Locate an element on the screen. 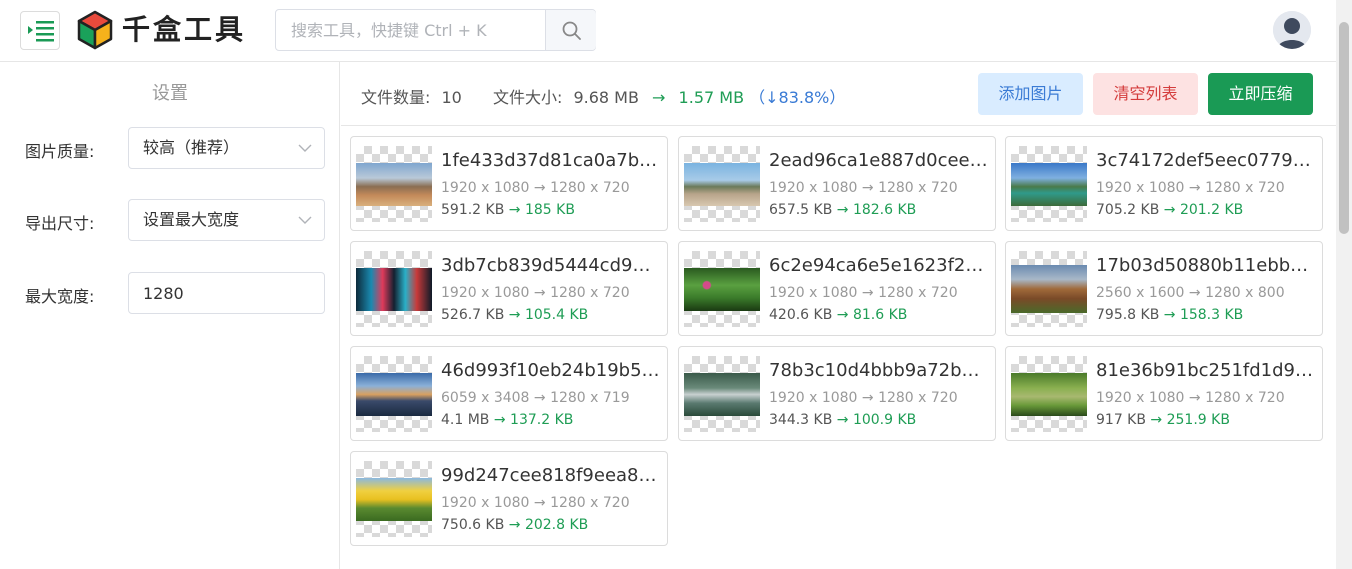 The image size is (1352, 569). quality-label: 图片质量: is located at coordinates (60, 151).